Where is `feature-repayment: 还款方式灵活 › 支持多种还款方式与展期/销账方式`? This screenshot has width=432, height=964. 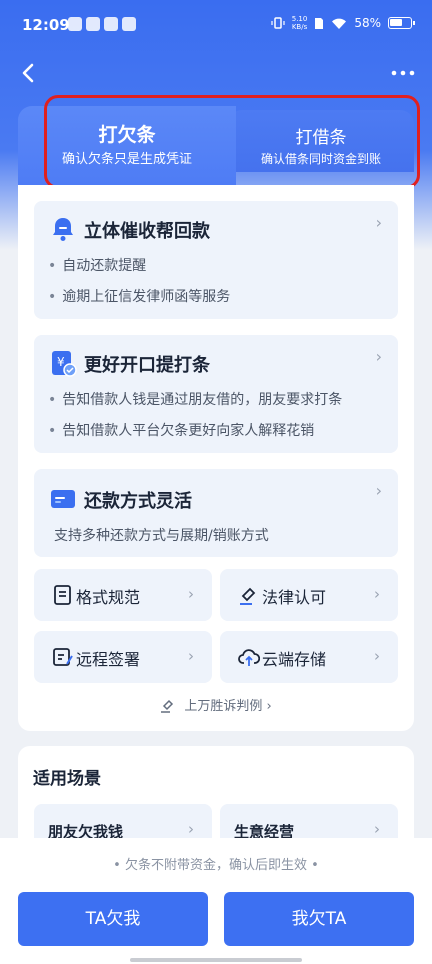 feature-repayment: 还款方式灵活 › 支持多种还款方式与展期/销账方式 is located at coordinates (216, 513).